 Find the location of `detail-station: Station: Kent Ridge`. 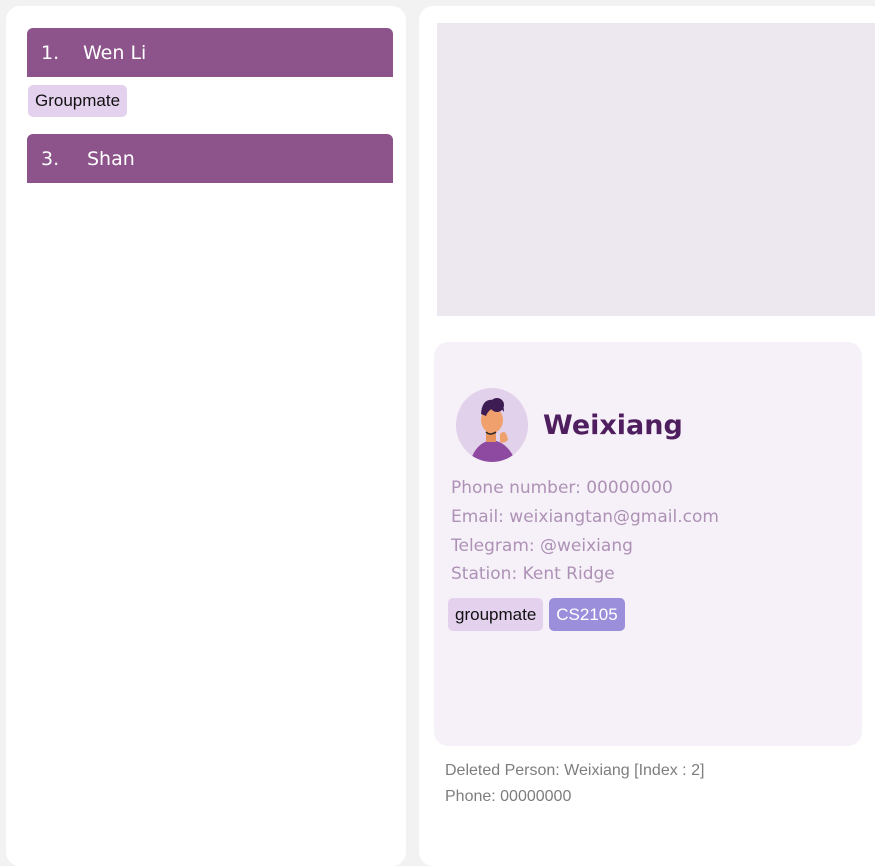

detail-station: Station: Kent Ridge is located at coordinates (533, 574).